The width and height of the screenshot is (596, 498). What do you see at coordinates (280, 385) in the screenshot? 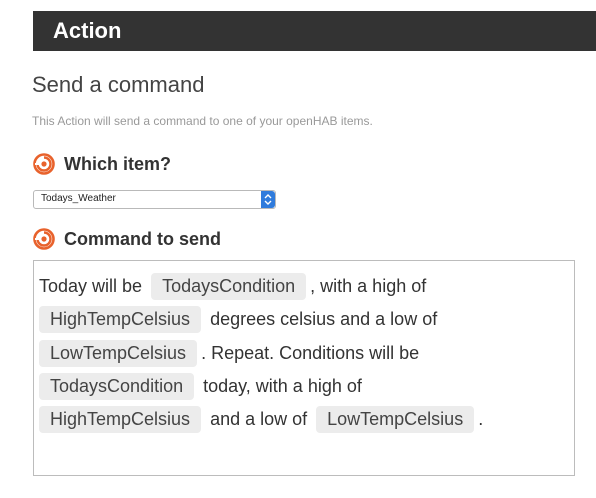
I see `command-text: today, with a high of` at bounding box center [280, 385].